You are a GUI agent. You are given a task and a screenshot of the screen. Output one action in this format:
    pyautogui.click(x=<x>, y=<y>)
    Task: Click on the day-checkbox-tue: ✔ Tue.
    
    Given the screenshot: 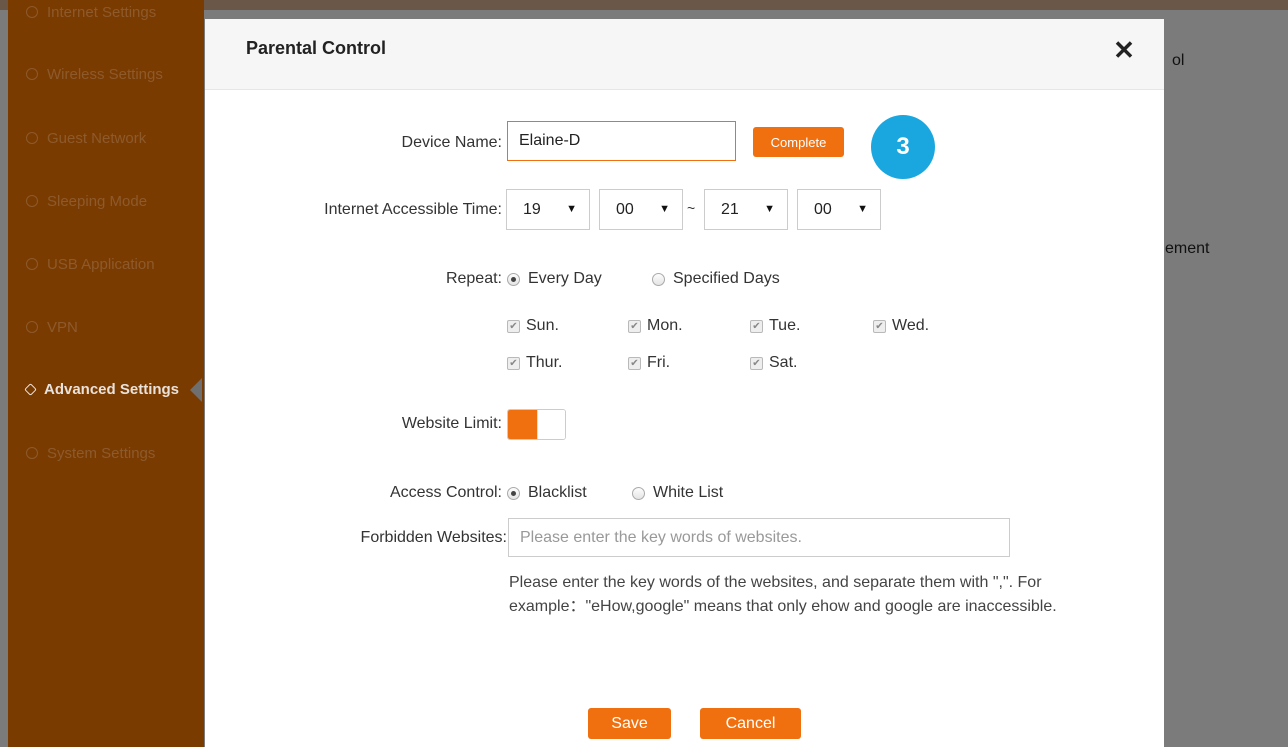 What is the action you would take?
    pyautogui.click(x=775, y=326)
    